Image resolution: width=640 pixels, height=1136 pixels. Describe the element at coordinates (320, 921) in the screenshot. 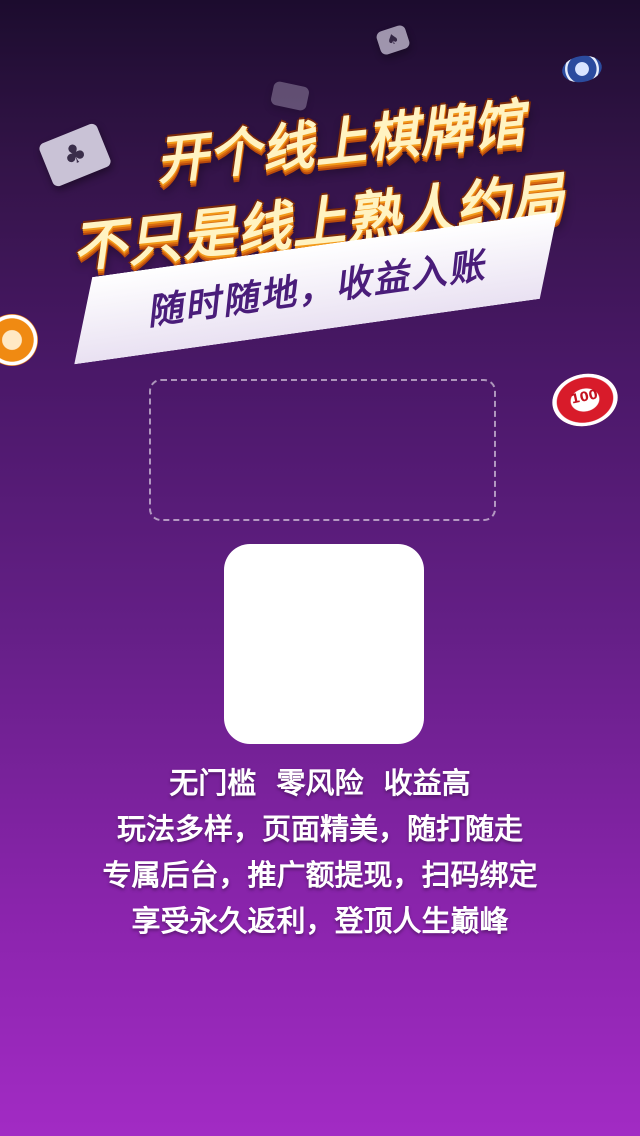

I see `feature-line-4: 享受永久返利，登顶人生巅峰` at that location.